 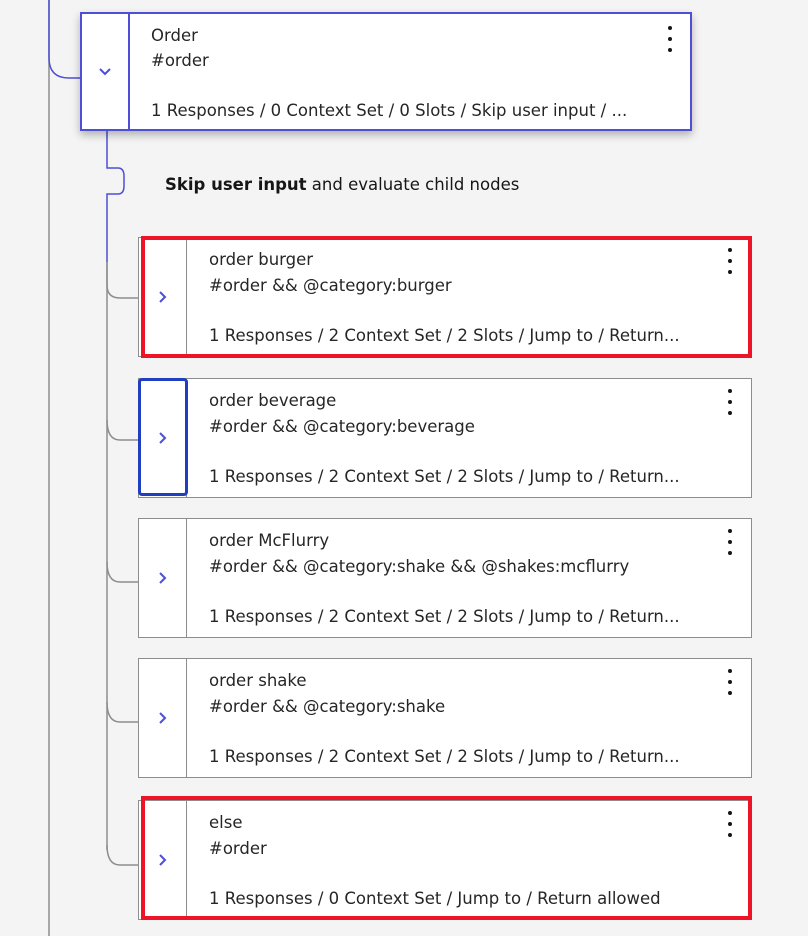 I want to click on node-title: Order, so click(x=174, y=35).